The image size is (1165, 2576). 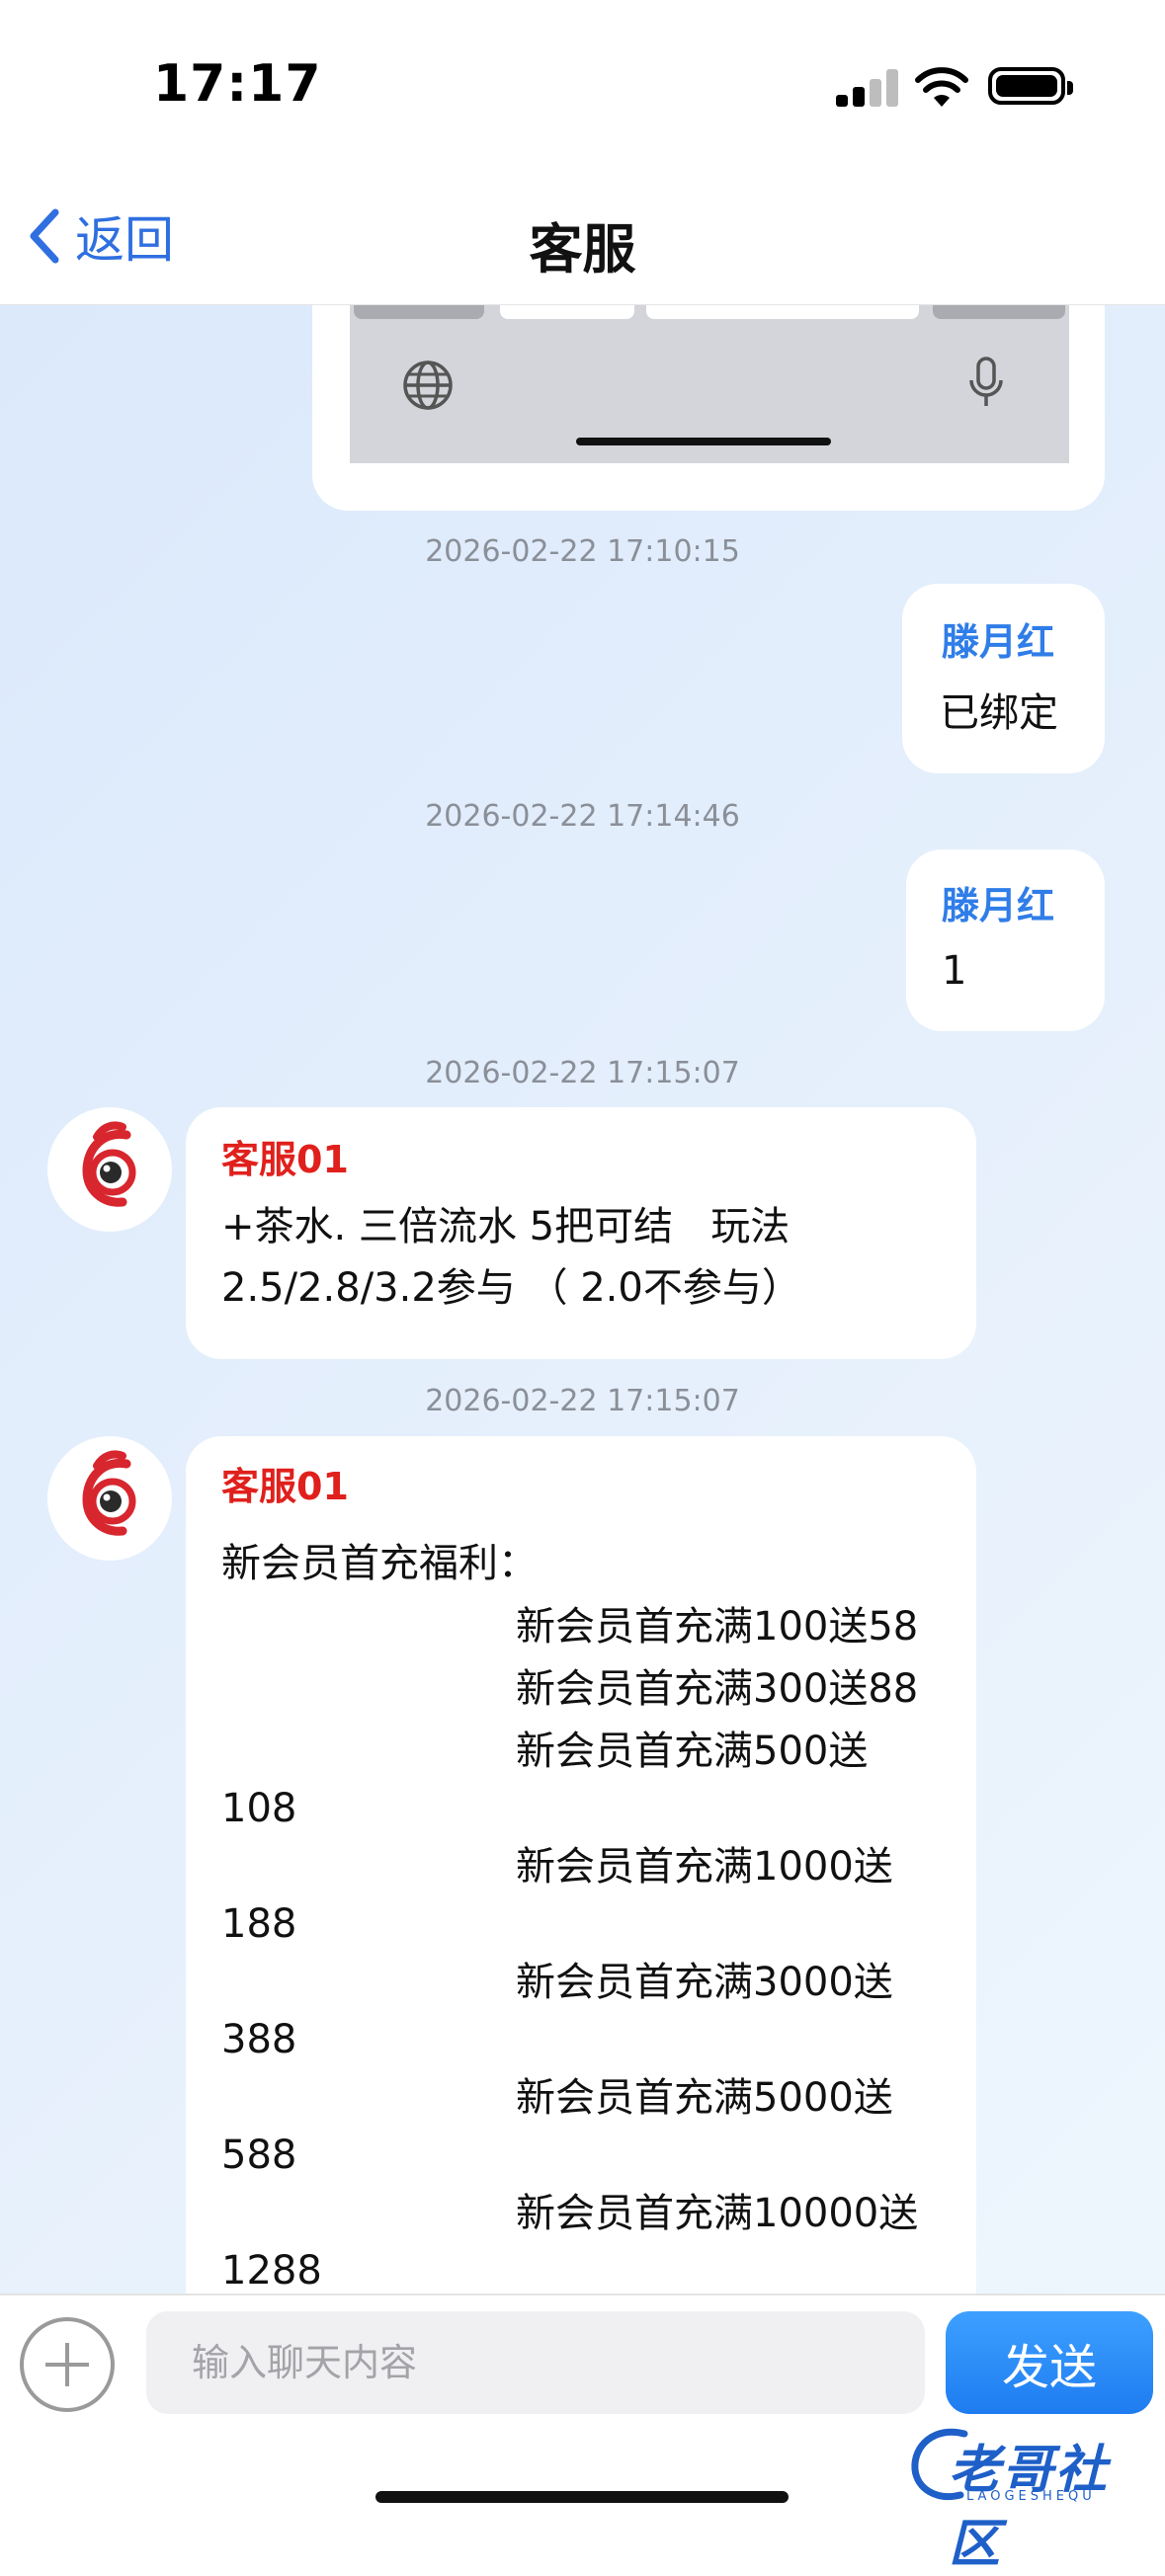 I want to click on message-timestamp: 2026-02-22 17:14:46, so click(x=582, y=816).